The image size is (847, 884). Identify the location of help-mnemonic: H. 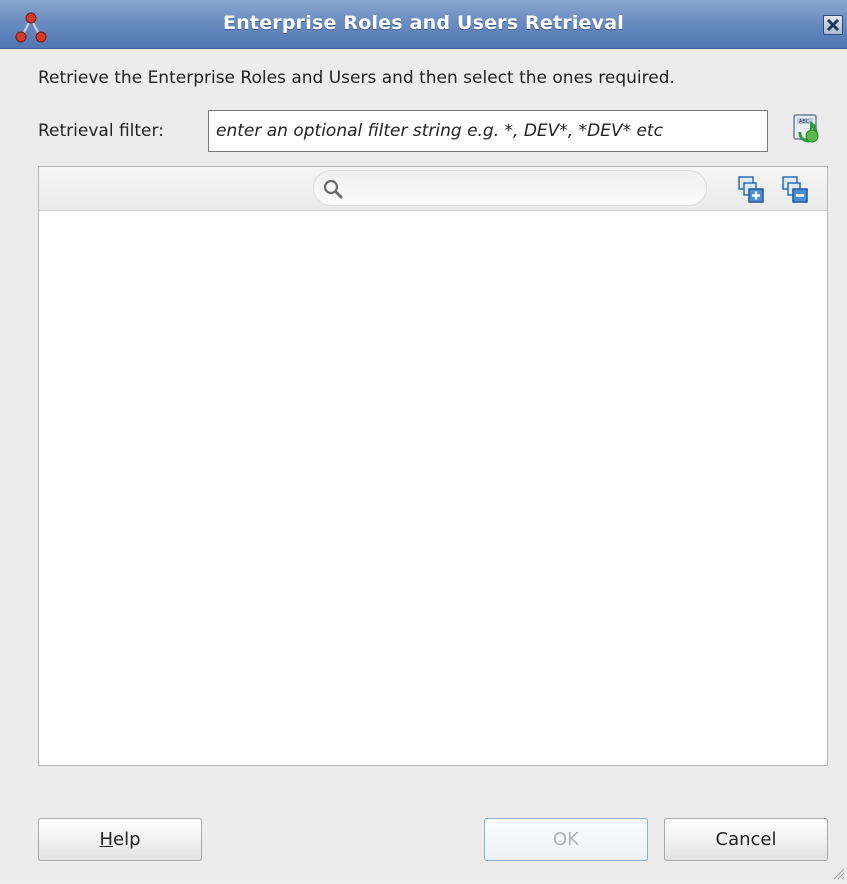
(106, 839).